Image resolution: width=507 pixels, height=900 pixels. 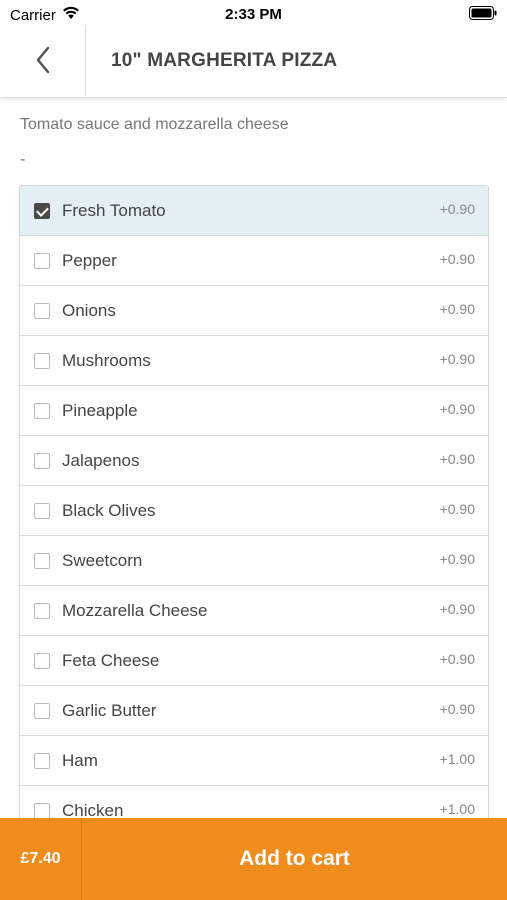 I want to click on option-row: Onions +0.90, so click(x=254, y=311).